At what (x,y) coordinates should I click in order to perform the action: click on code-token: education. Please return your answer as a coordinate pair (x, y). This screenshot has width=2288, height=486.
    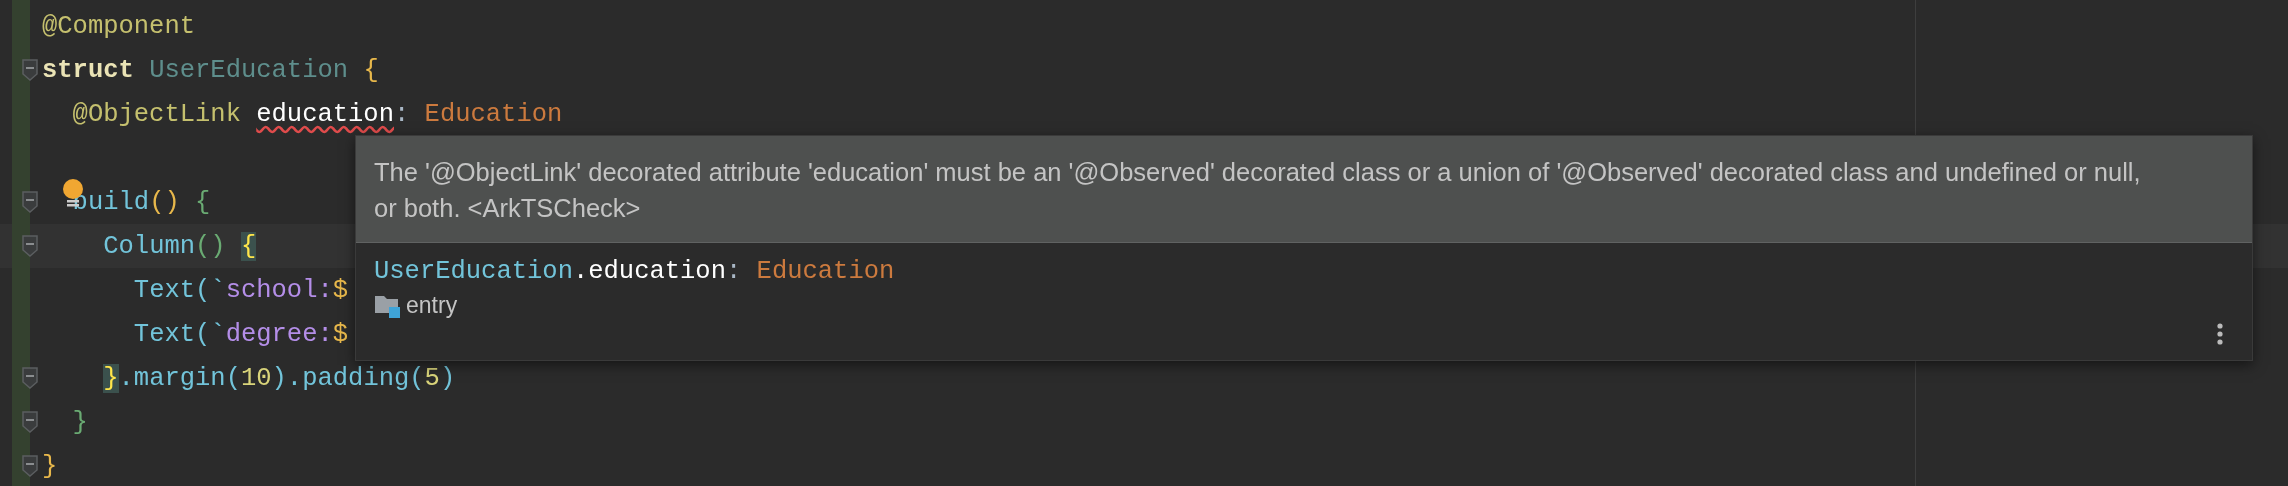
    Looking at the image, I should click on (325, 114).